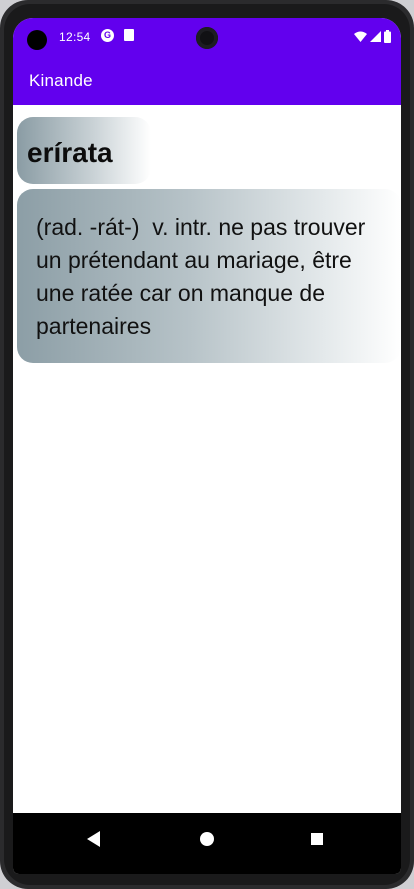  I want to click on status-time: 12:54, so click(75, 37).